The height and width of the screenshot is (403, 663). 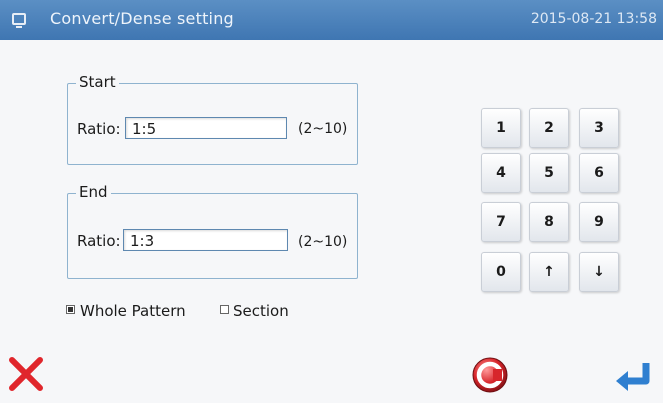 What do you see at coordinates (261, 311) in the screenshot?
I see `section-label: Section` at bounding box center [261, 311].